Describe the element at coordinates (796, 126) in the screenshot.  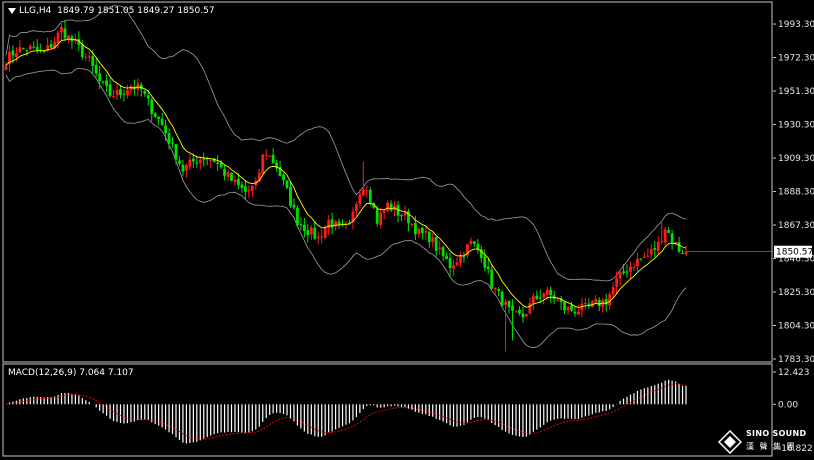
I see `price-tick-label: 1930.30` at that location.